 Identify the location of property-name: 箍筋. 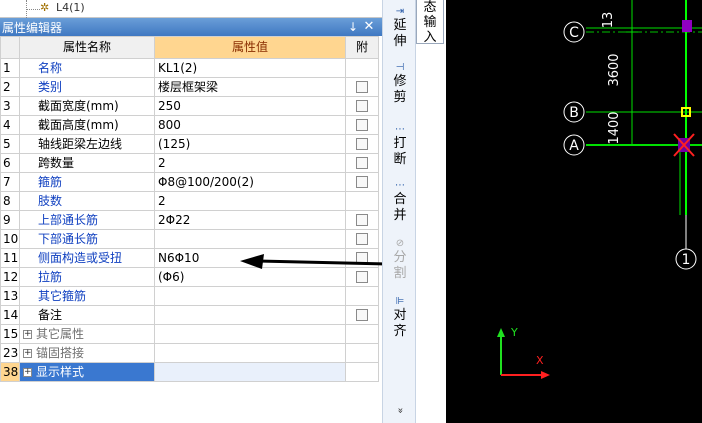
(87, 182).